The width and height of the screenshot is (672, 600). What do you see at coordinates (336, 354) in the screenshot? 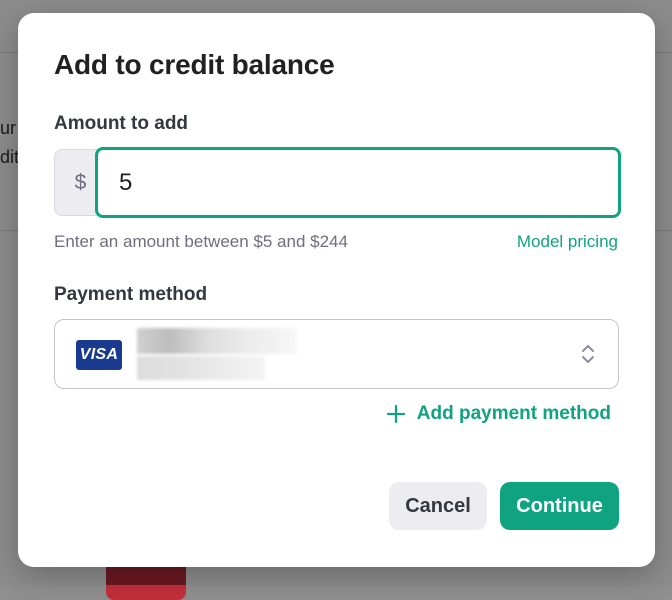
I see `payment-method-select: VISA` at bounding box center [336, 354].